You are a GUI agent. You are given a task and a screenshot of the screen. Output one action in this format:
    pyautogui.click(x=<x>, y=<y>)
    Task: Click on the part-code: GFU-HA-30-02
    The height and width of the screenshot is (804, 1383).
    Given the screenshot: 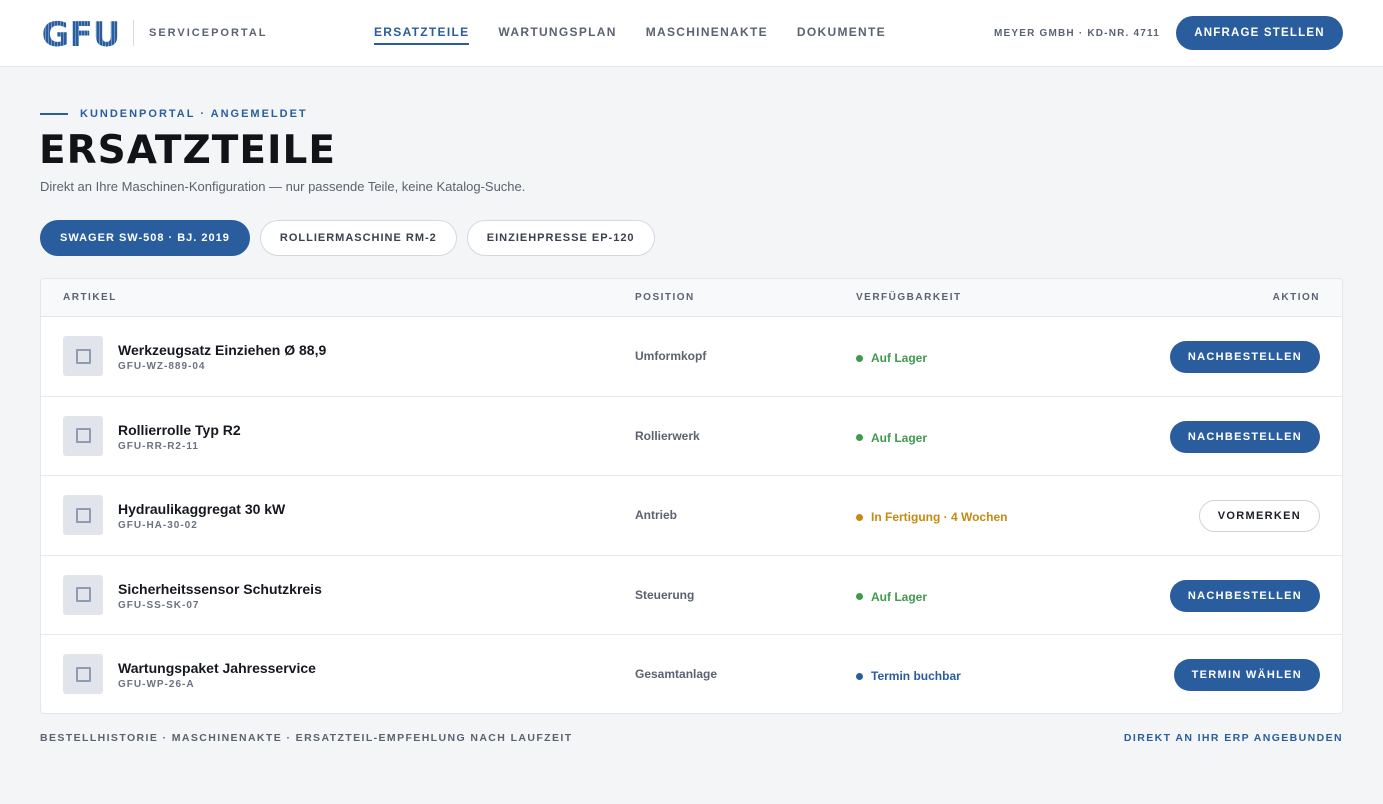 What is the action you would take?
    pyautogui.click(x=158, y=525)
    